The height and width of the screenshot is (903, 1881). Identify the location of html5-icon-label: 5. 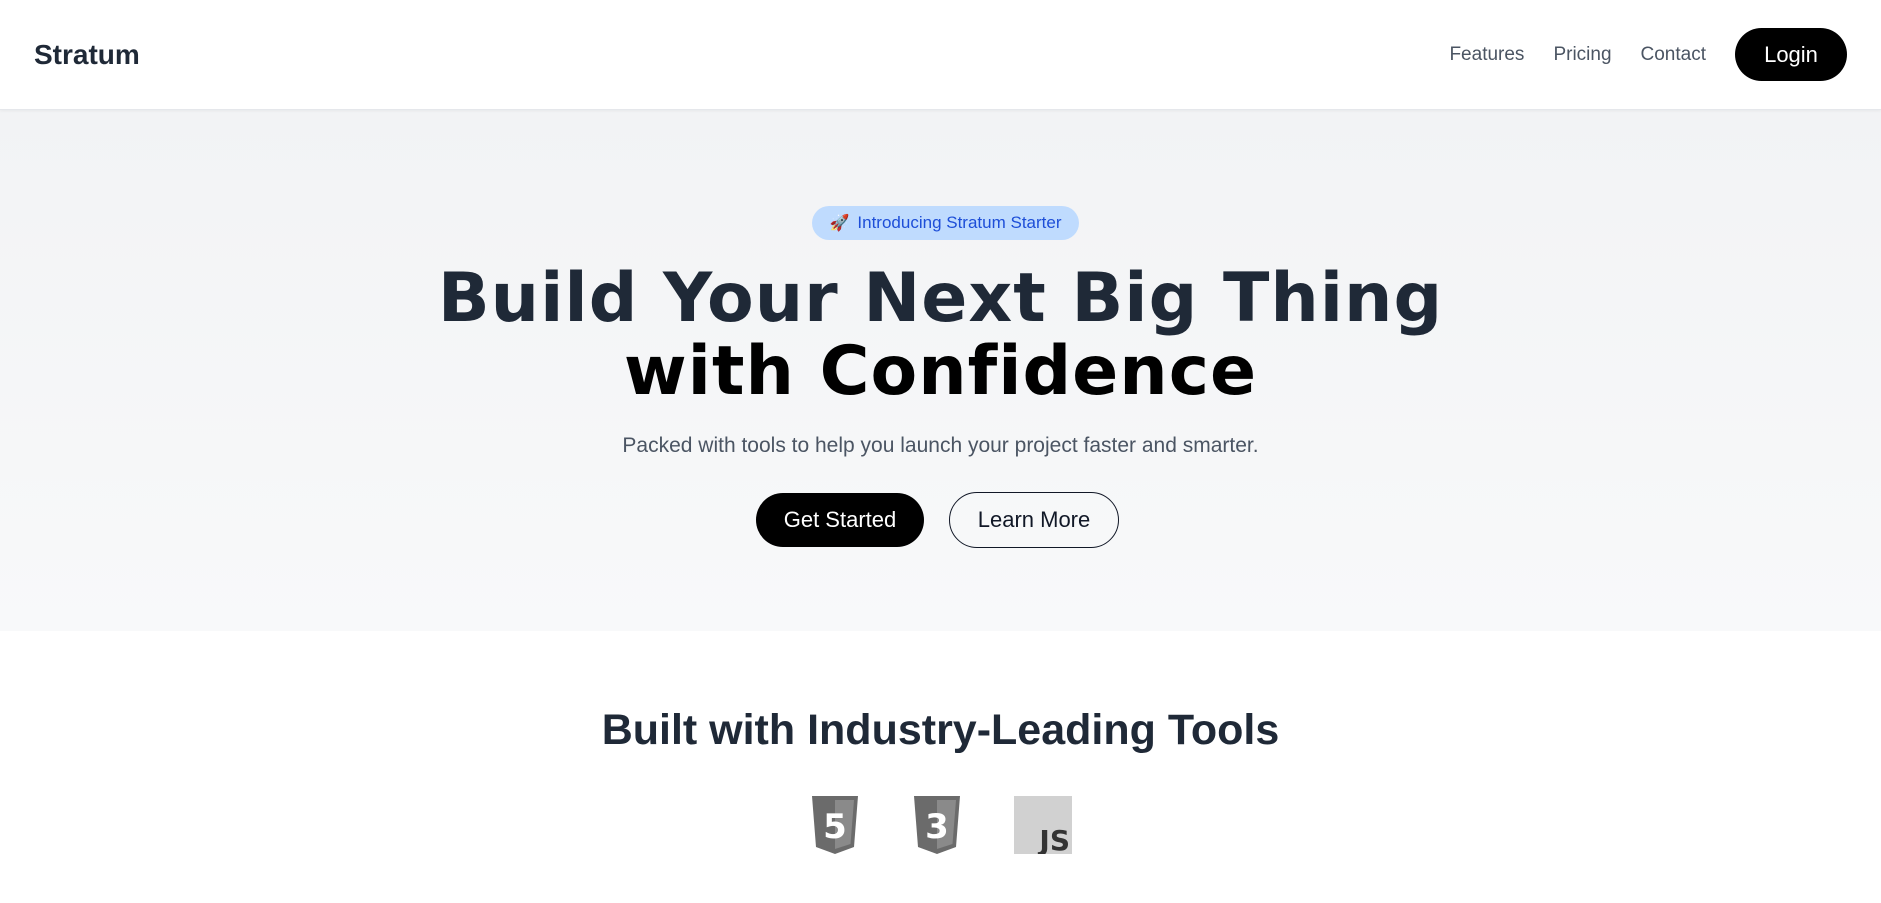
(835, 827).